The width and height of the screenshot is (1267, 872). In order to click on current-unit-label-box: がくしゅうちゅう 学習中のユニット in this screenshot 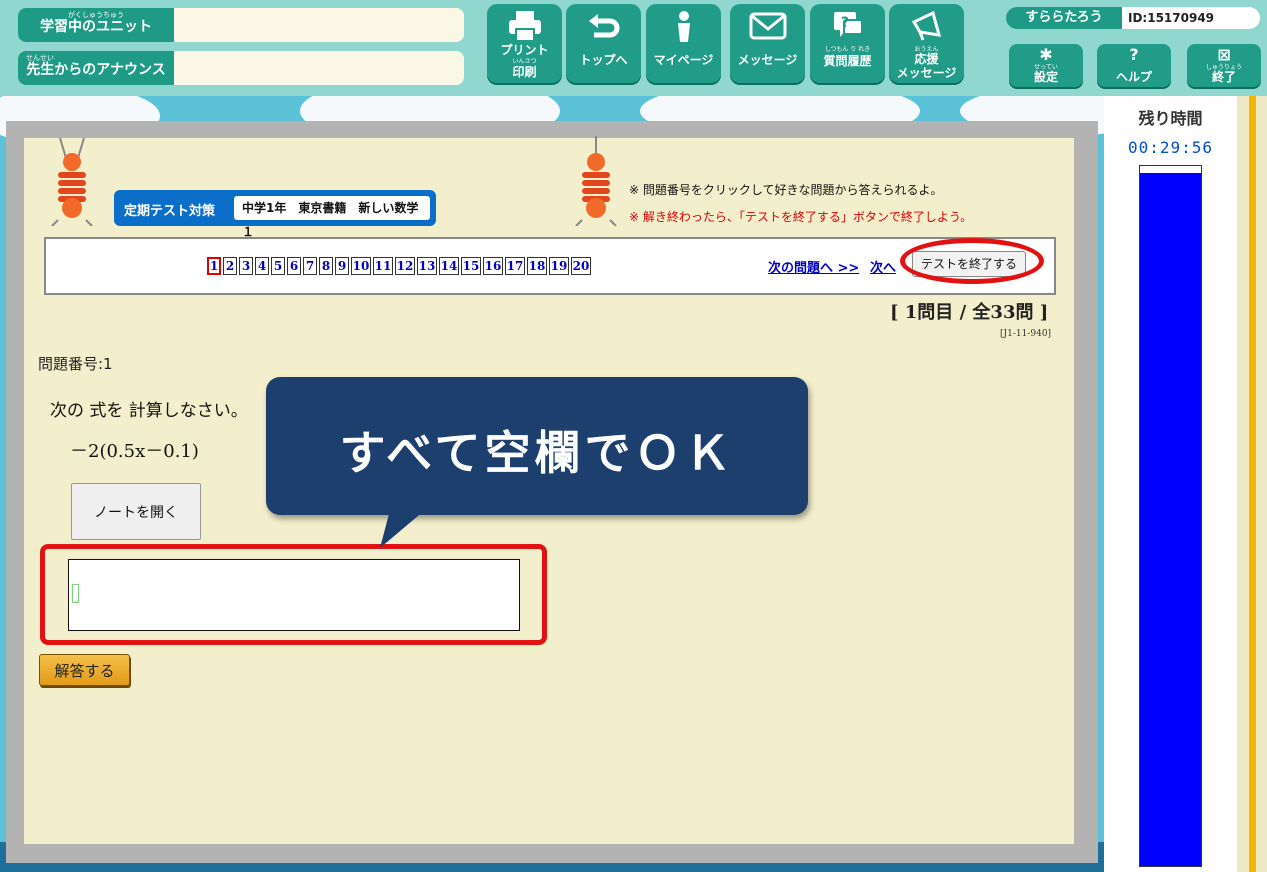, I will do `click(96, 25)`.